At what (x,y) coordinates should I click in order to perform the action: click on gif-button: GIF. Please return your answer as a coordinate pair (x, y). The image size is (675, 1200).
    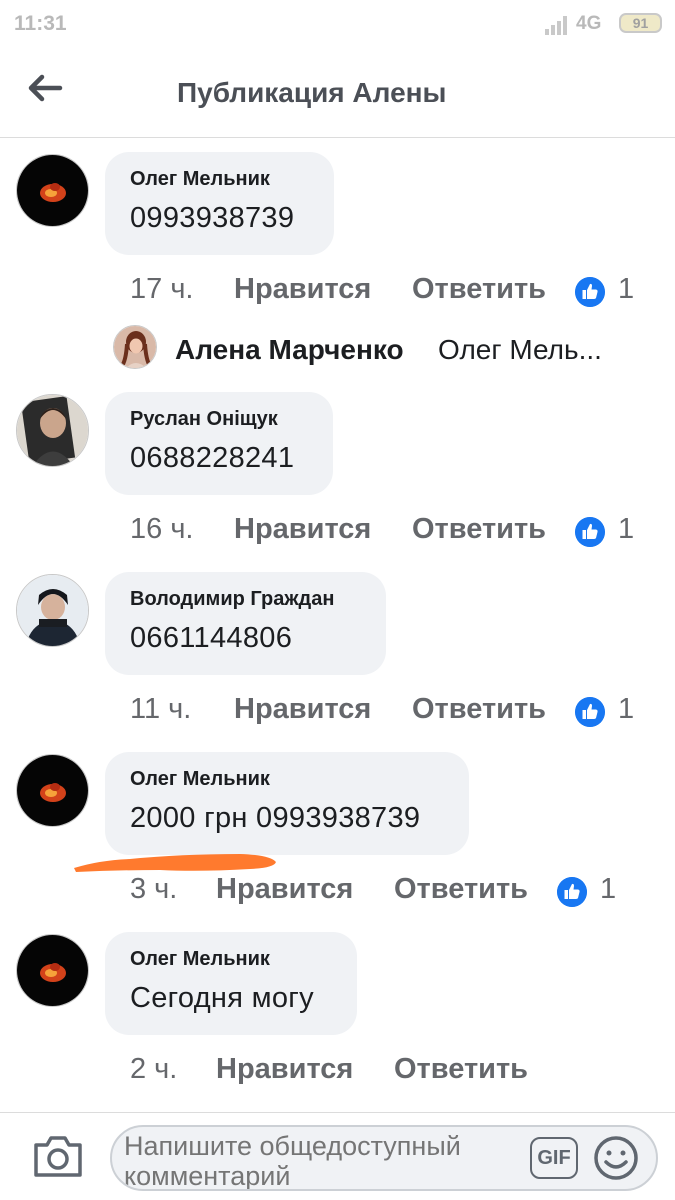
    Looking at the image, I should click on (554, 1158).